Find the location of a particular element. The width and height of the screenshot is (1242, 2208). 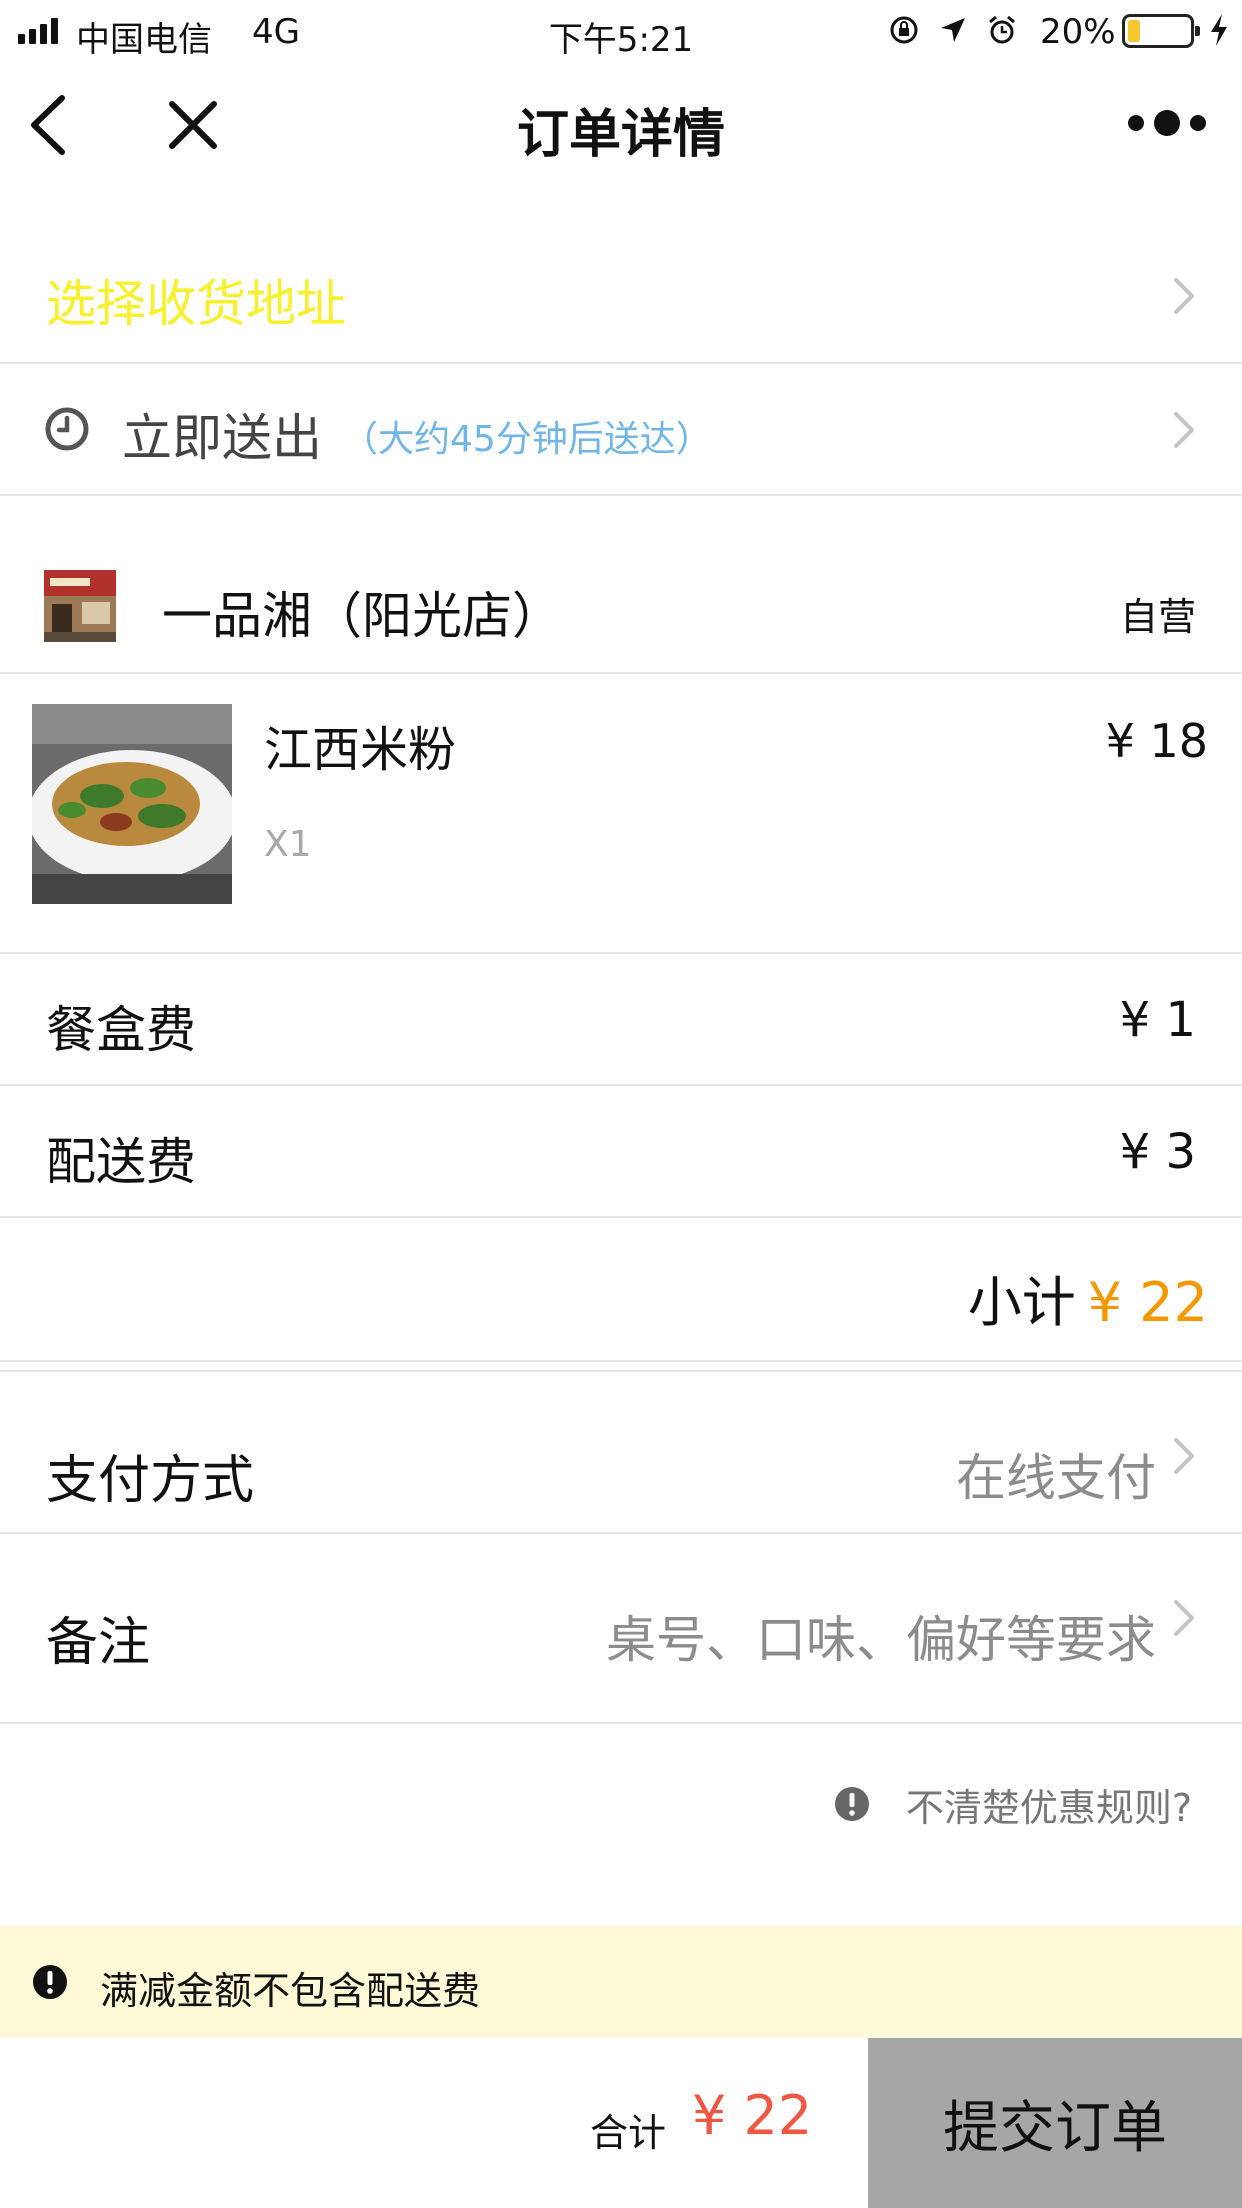

submit-order-button: 提交订单 is located at coordinates (1055, 2123).